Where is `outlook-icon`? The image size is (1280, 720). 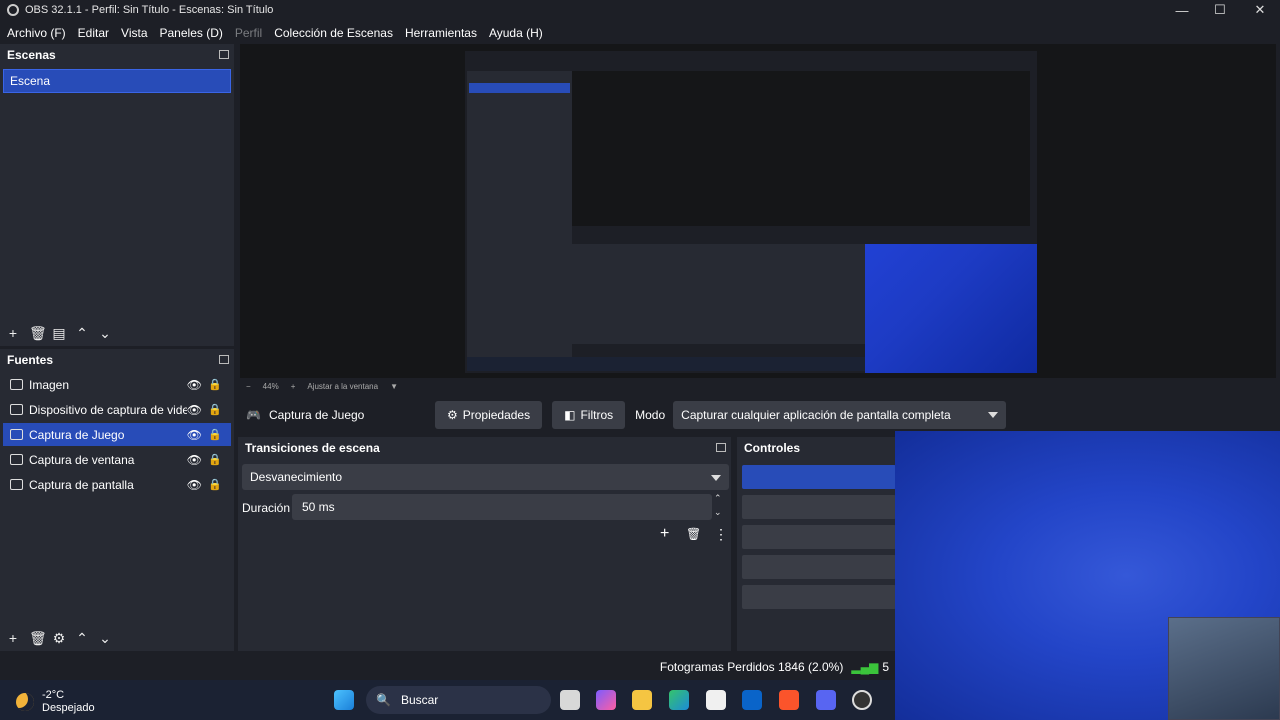 outlook-icon is located at coordinates (752, 700).